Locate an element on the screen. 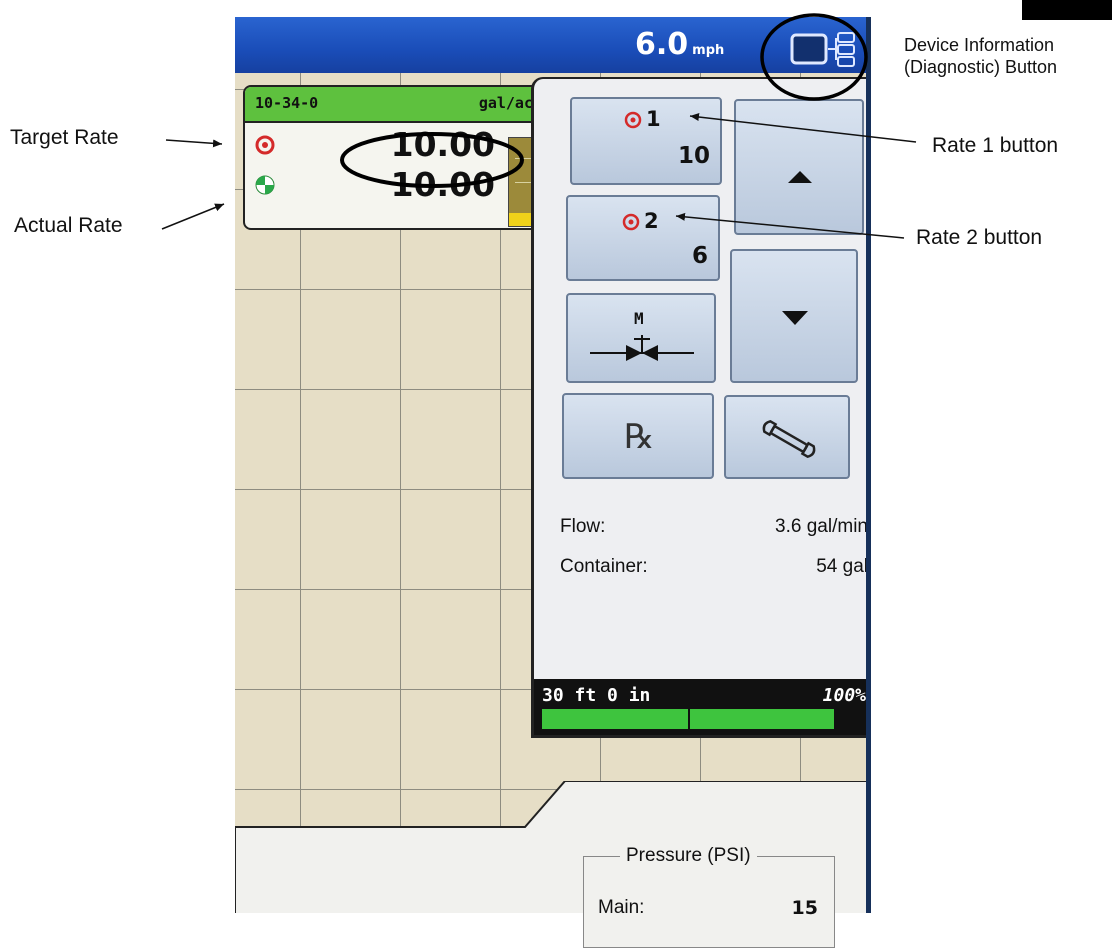 Image resolution: width=1112 pixels, height=948 pixels. rate-card: 10-34-0 gal/ac 10.00 10.00 is located at coordinates (395, 157).